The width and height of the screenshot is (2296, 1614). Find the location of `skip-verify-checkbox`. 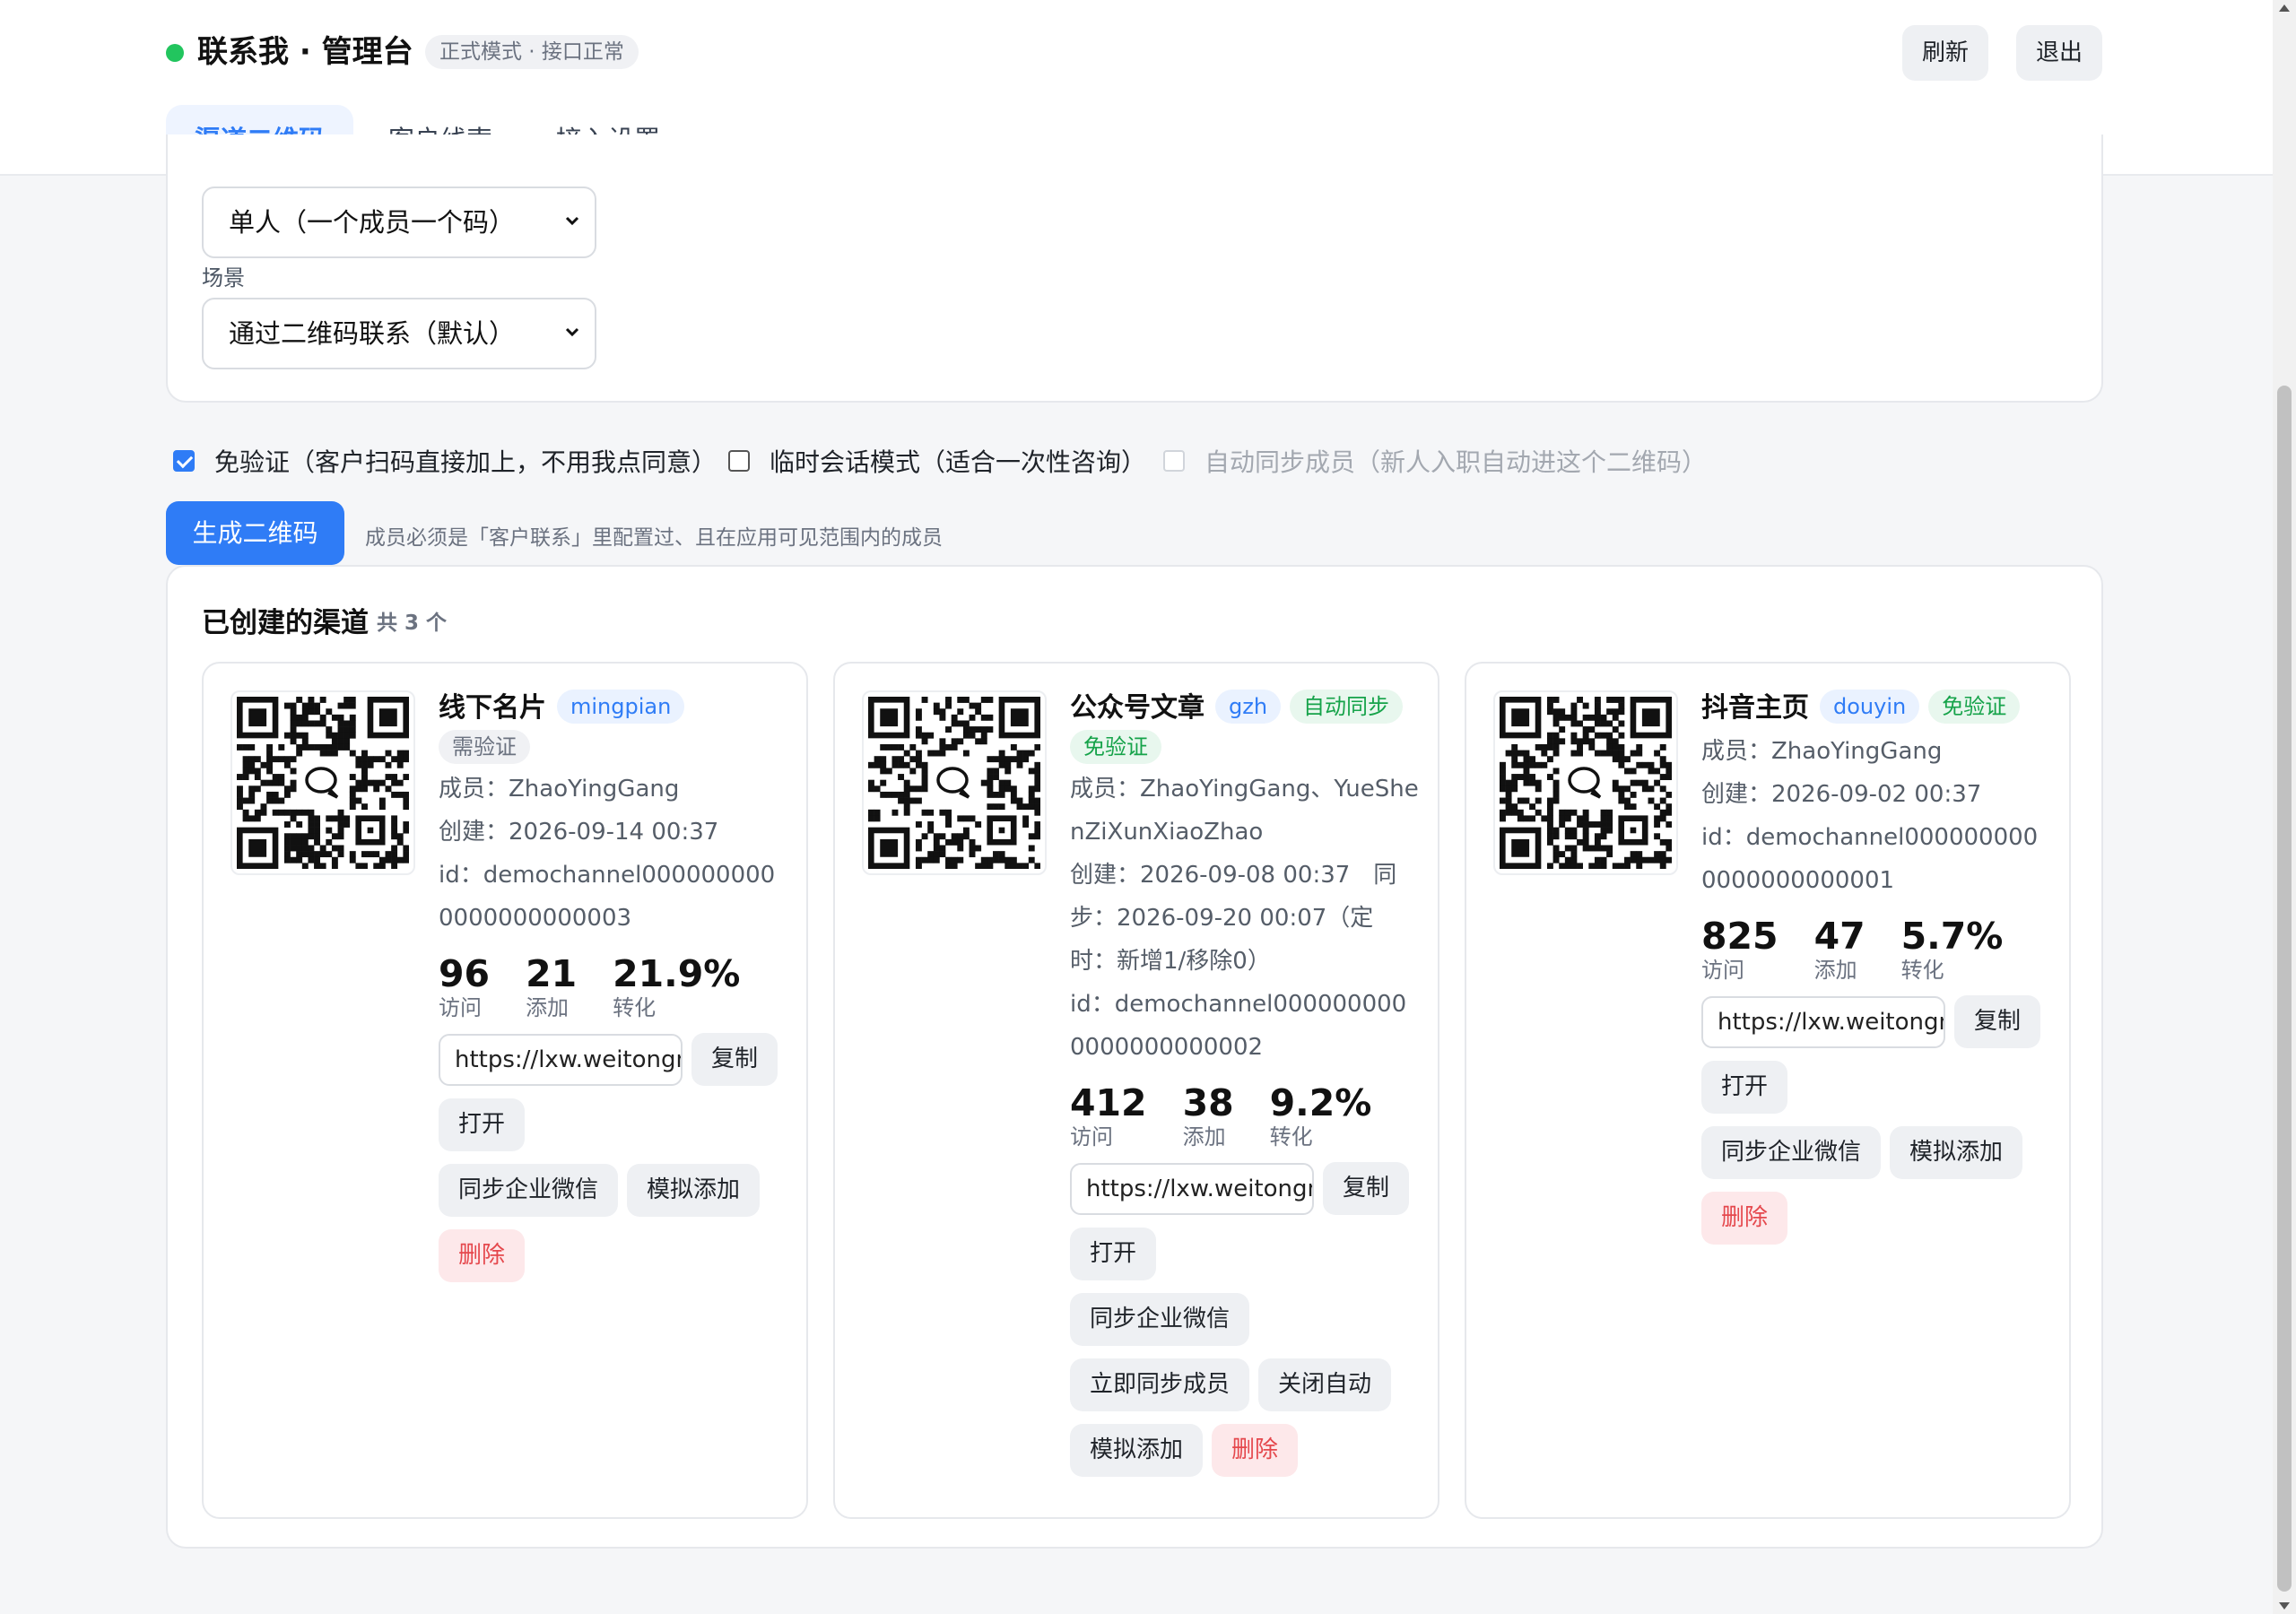

skip-verify-checkbox is located at coordinates (184, 461).